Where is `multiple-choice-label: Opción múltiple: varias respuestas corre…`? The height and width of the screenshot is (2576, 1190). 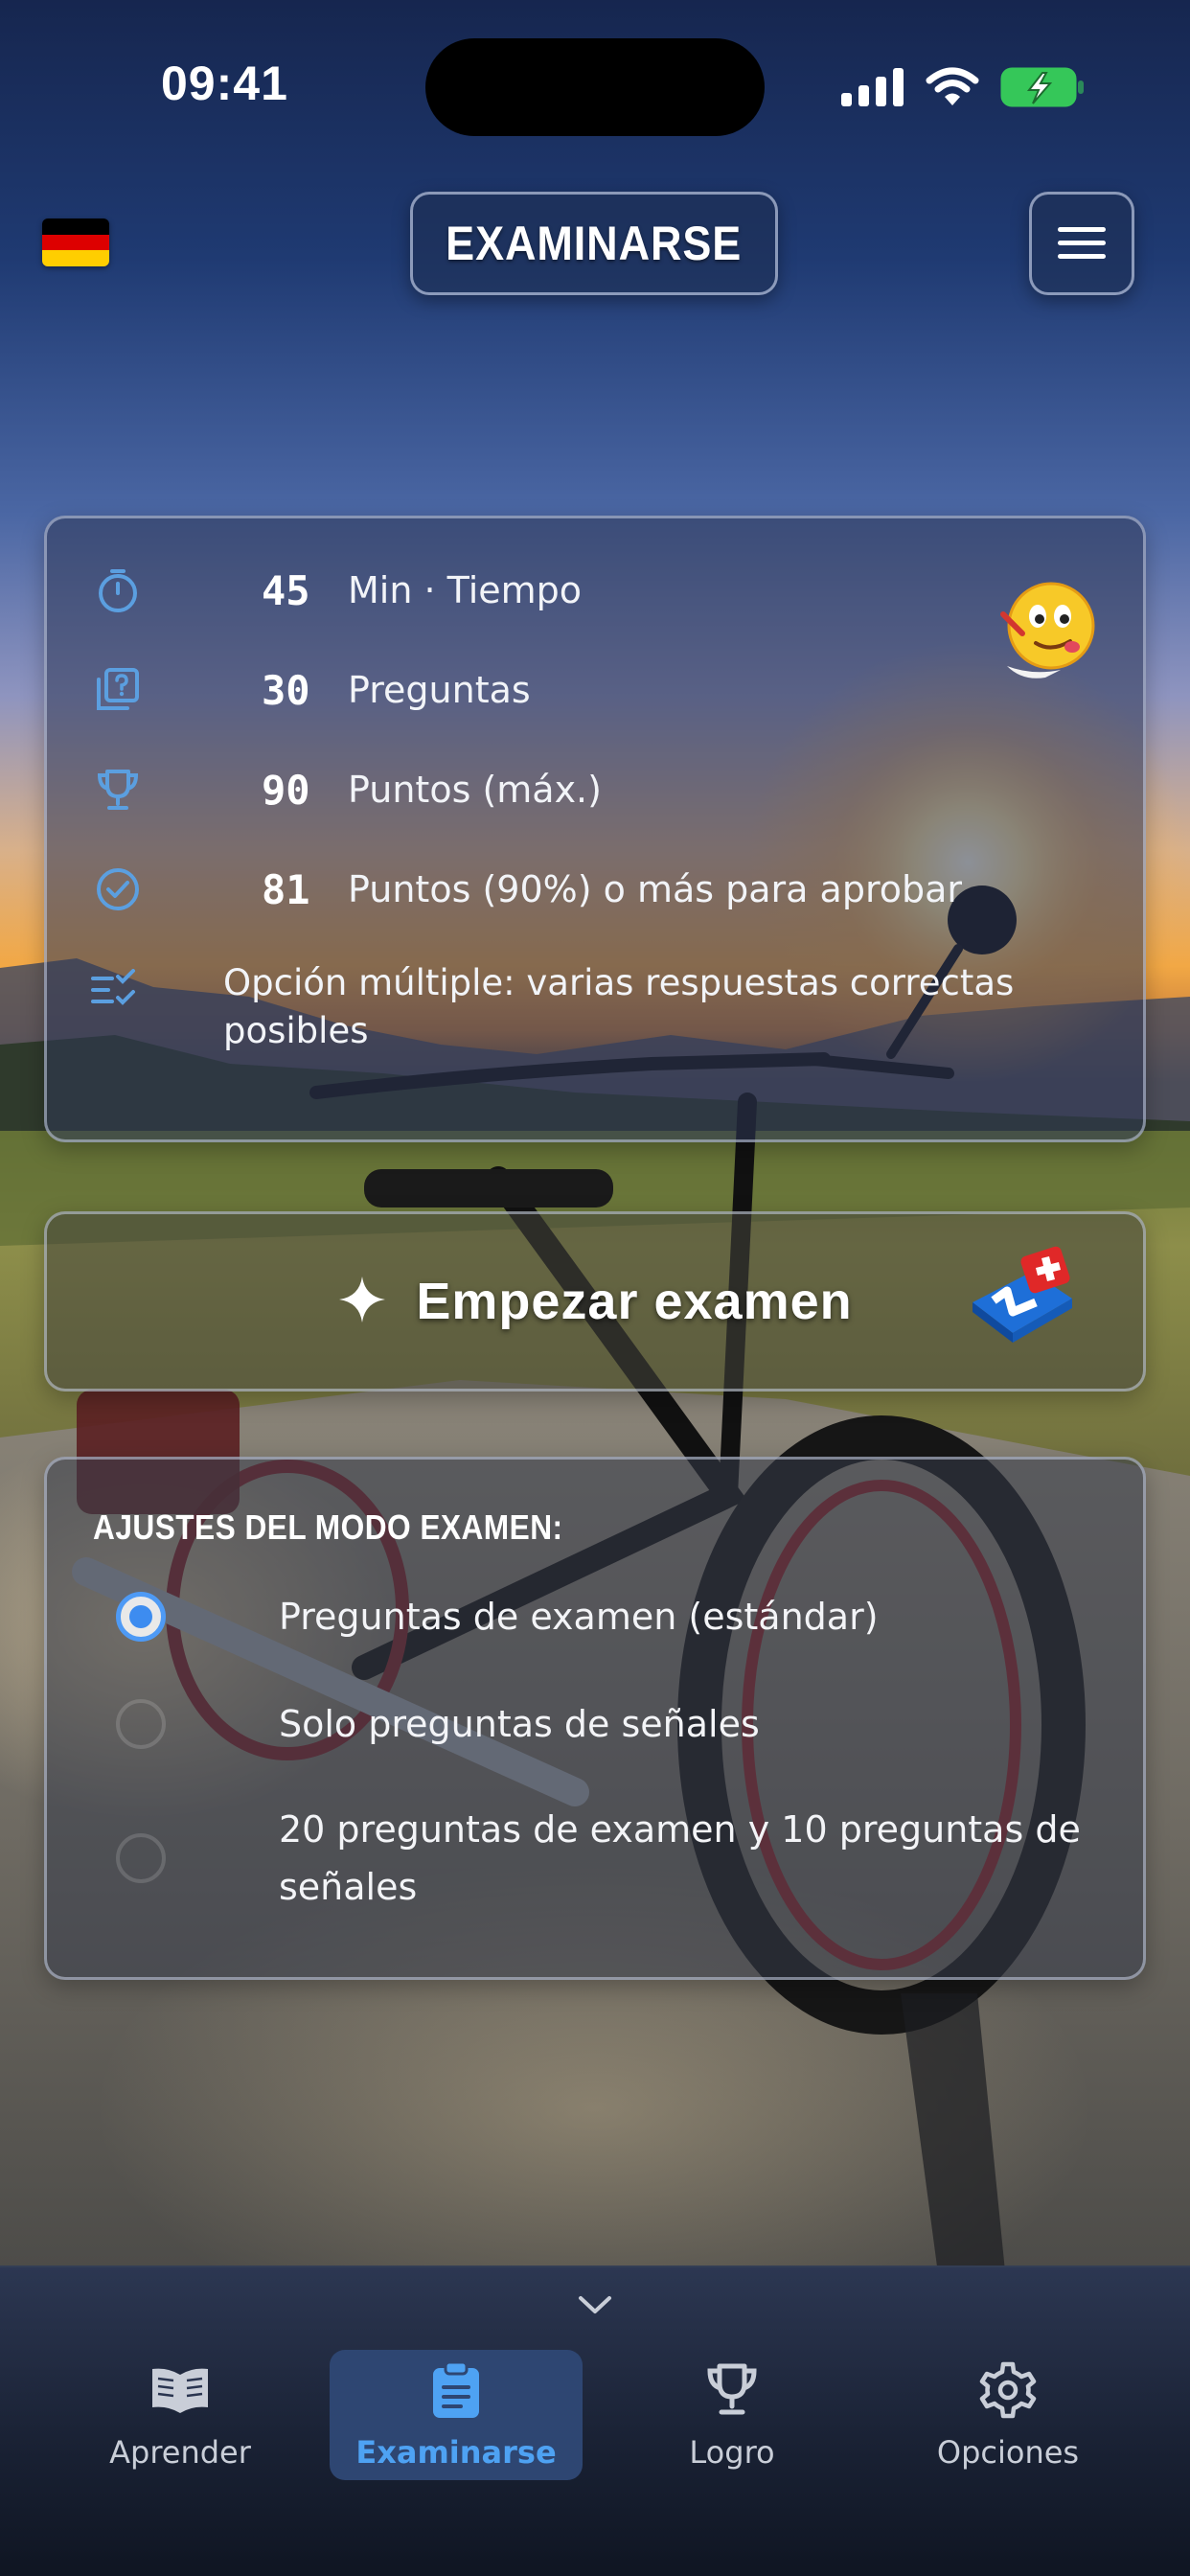
multiple-choice-label: Opción múltiple: varias respuestas corre… is located at coordinates (619, 1006).